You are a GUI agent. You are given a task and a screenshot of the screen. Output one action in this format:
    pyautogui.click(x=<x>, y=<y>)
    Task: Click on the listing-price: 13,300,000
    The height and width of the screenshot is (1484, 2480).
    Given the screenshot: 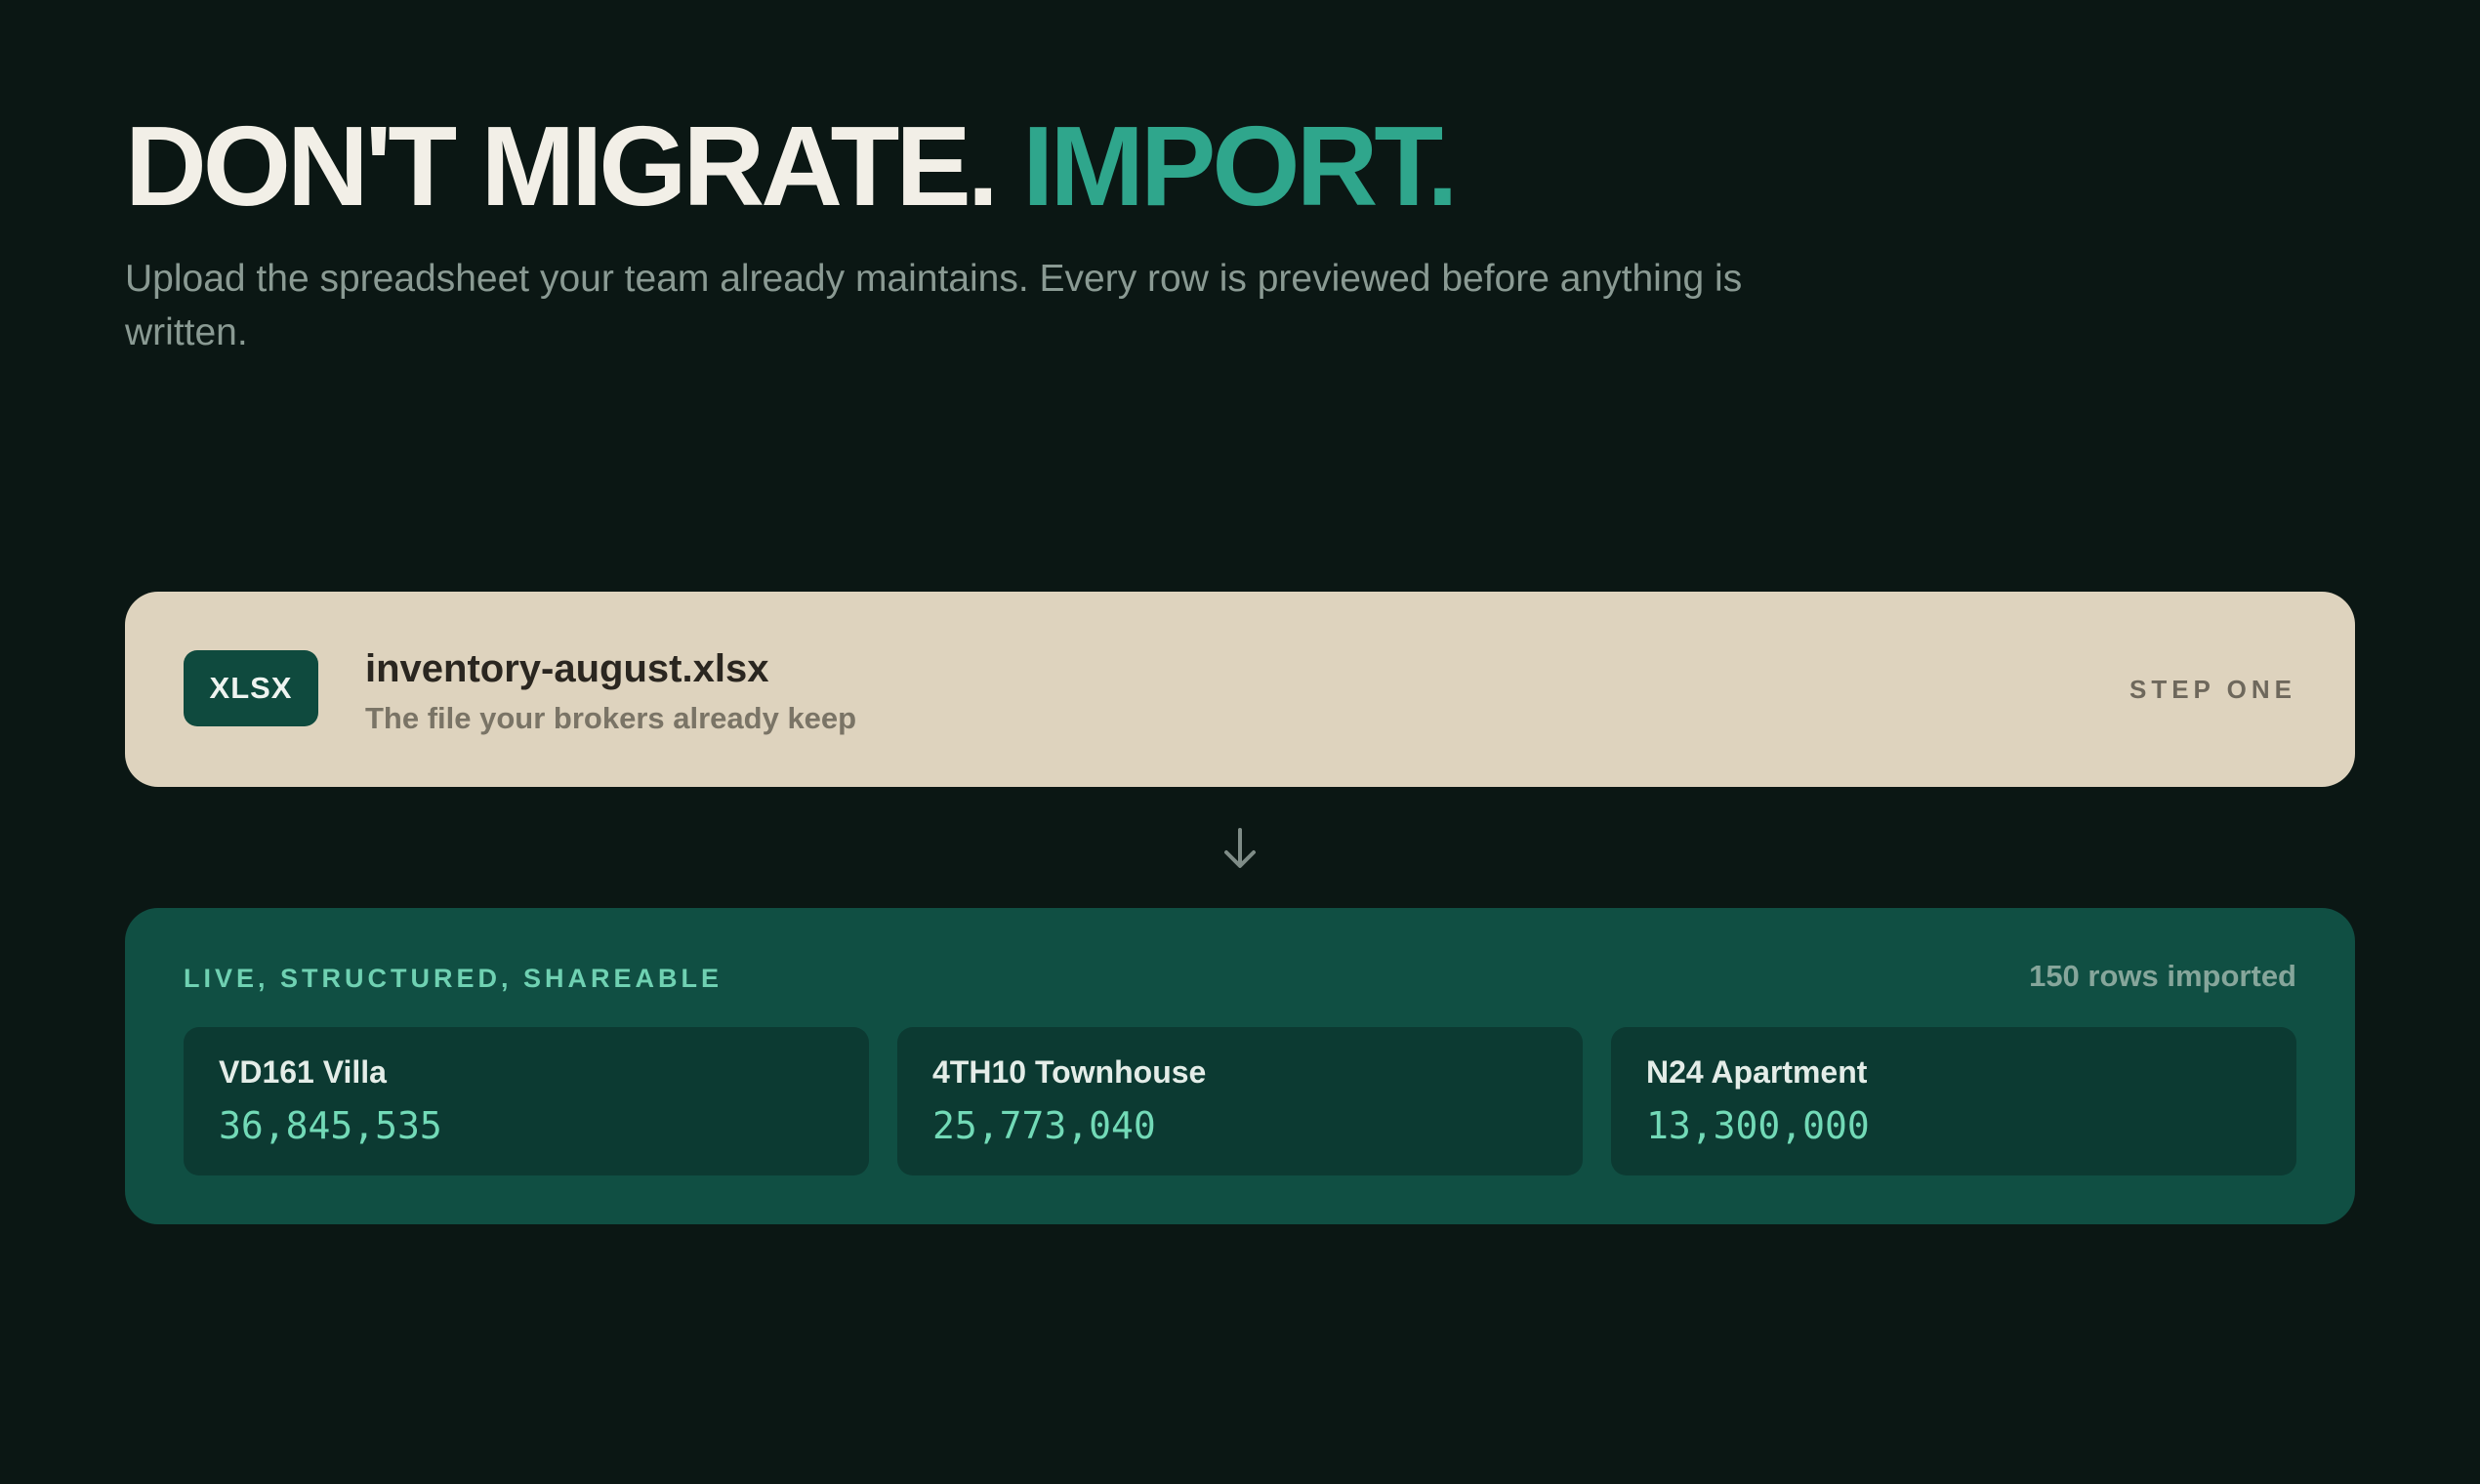 What is the action you would take?
    pyautogui.click(x=1758, y=1126)
    